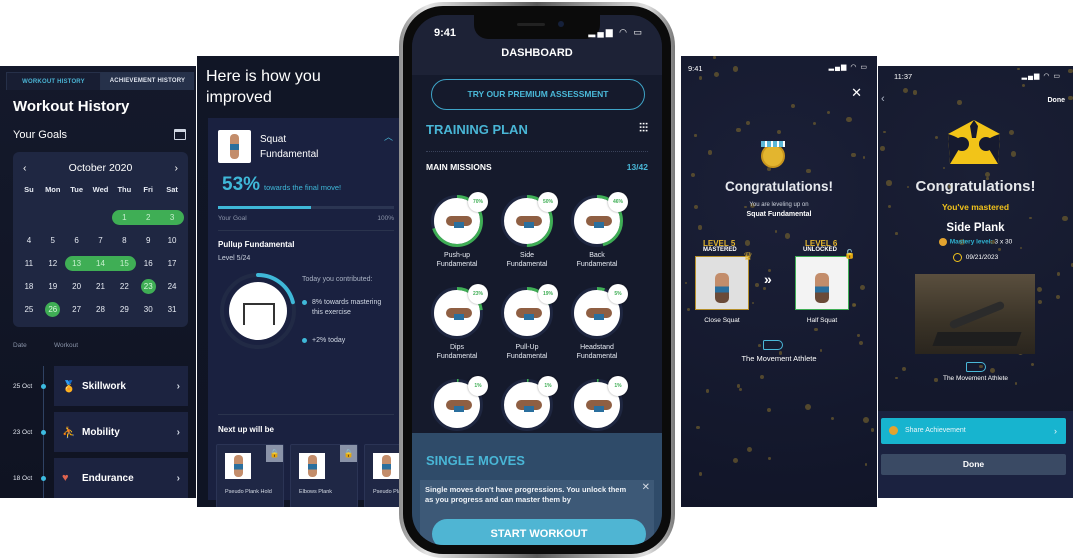 The height and width of the screenshot is (560, 1073). I want to click on mission-item: 5% Headstand Fundamental, so click(599, 322).